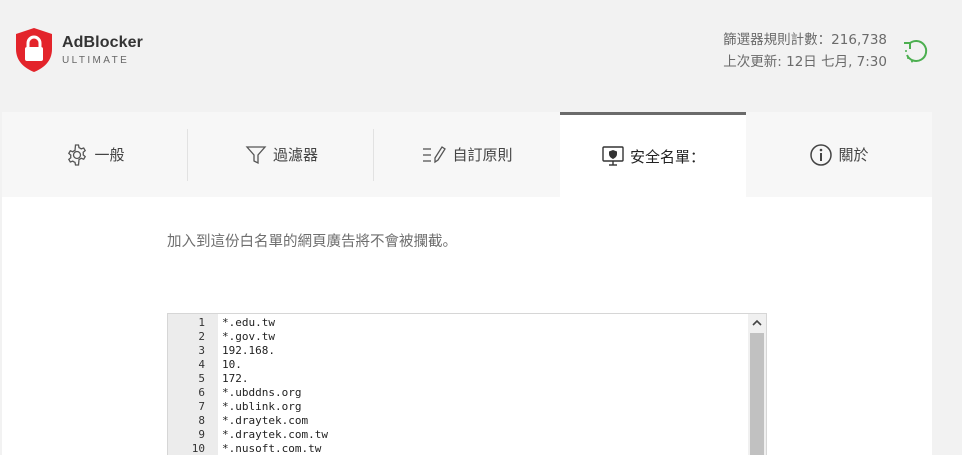  I want to click on line-number: 7, so click(201, 406).